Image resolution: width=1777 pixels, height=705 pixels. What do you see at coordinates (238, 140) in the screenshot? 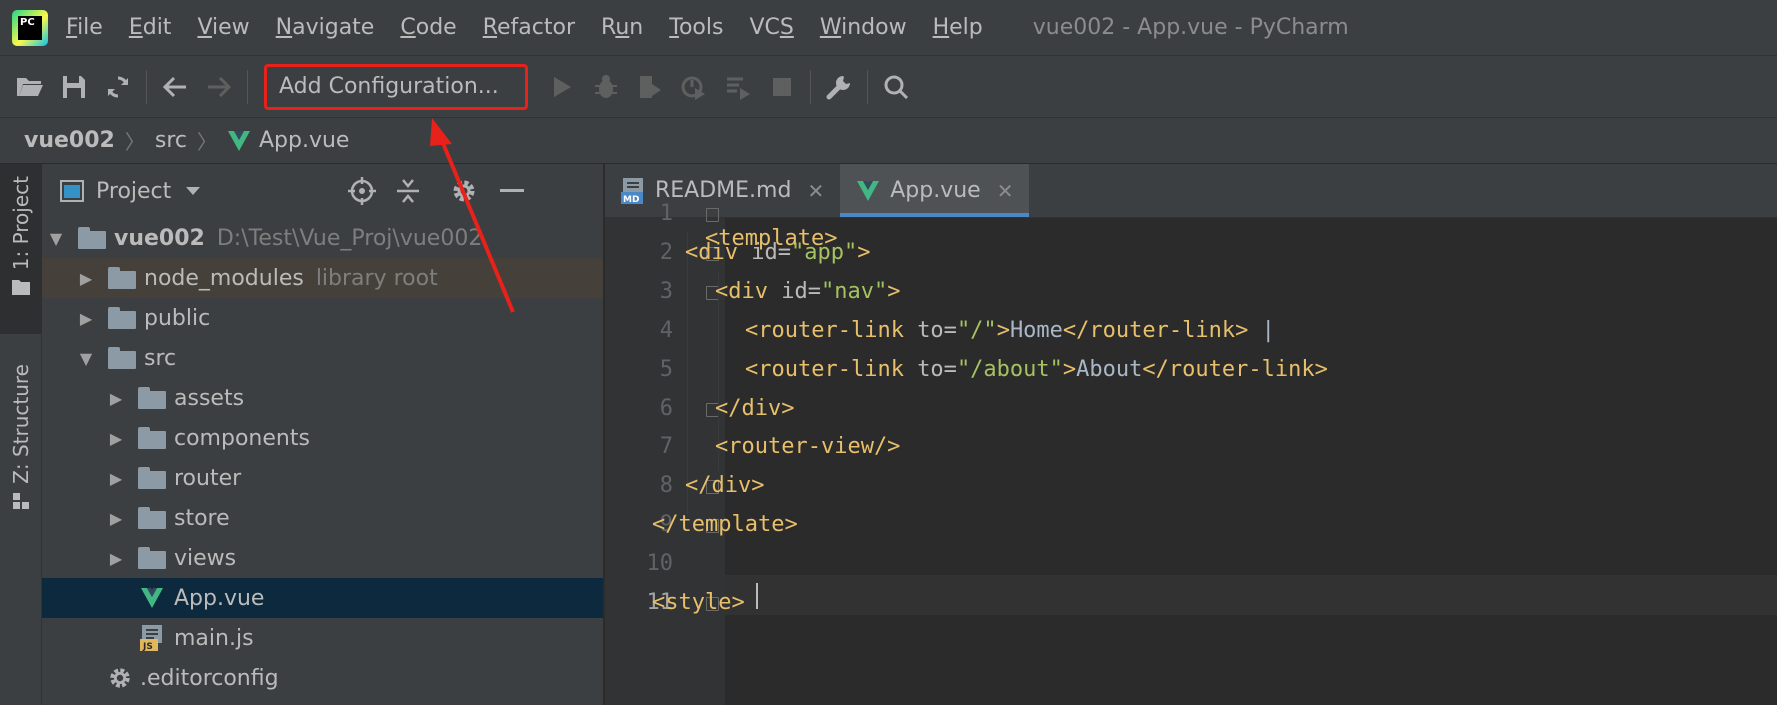
I see `vue-file-icon` at bounding box center [238, 140].